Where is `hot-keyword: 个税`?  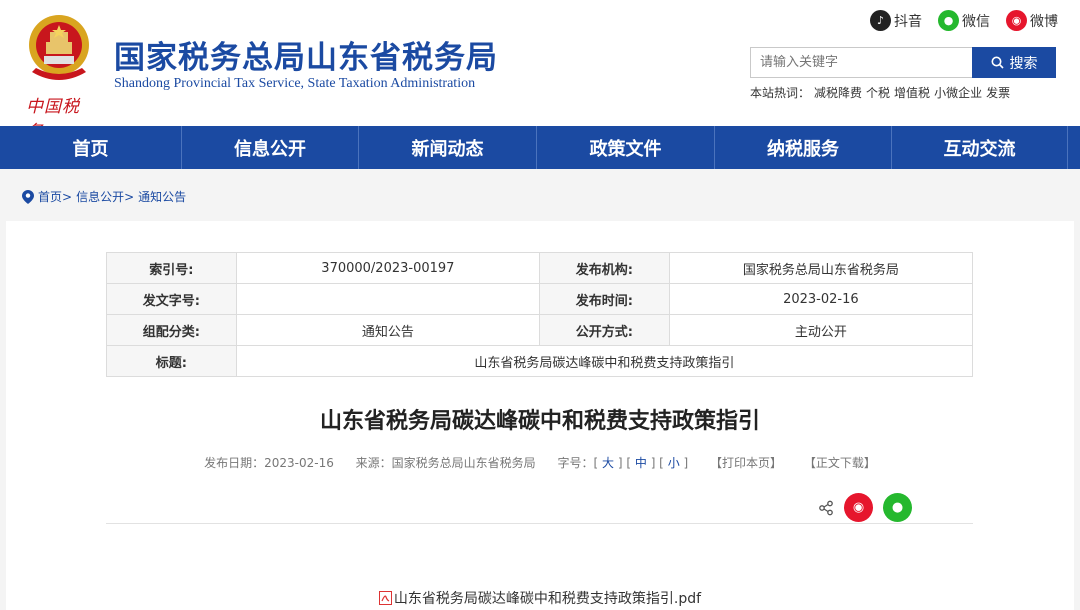
hot-keyword: 个税 is located at coordinates (878, 93).